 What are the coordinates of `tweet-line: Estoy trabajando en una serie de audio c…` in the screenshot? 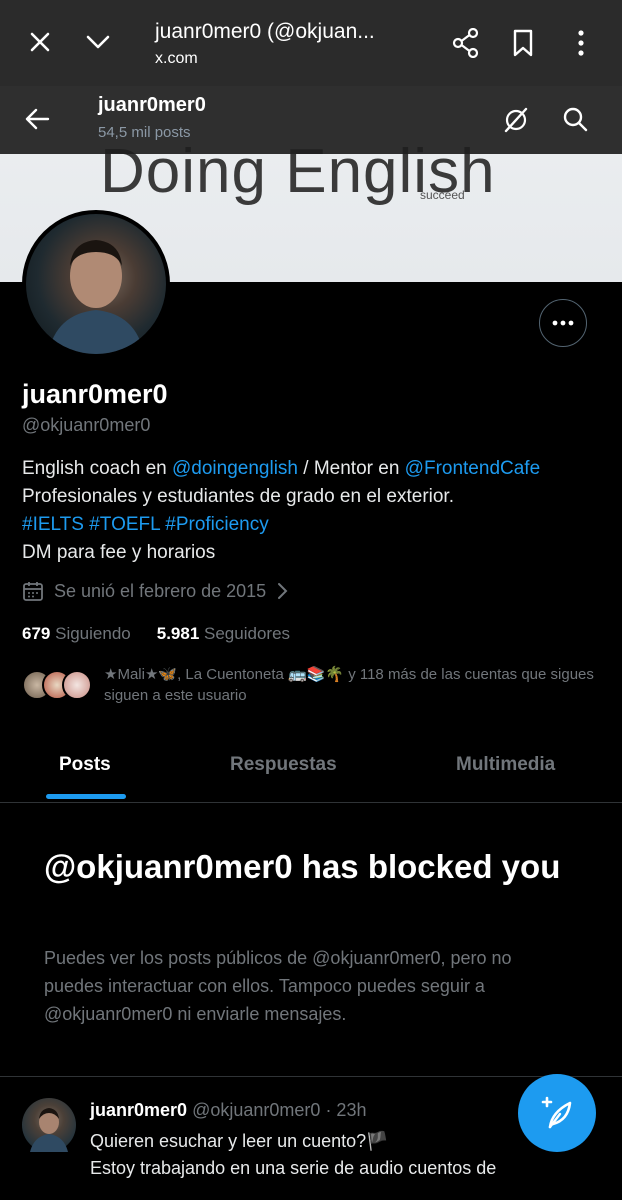 It's located at (293, 1168).